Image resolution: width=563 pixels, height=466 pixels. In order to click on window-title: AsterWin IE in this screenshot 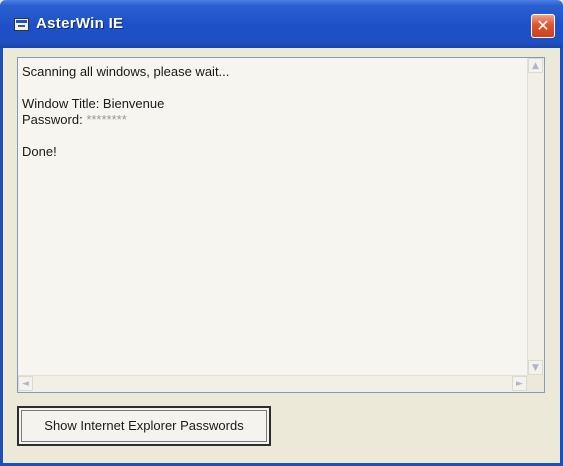, I will do `click(80, 23)`.